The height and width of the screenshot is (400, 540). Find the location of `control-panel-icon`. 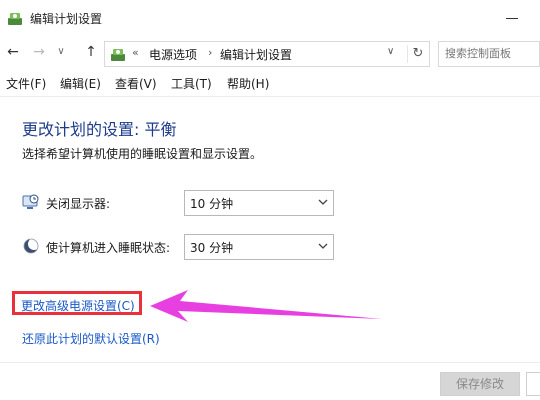

control-panel-icon is located at coordinates (118, 55).